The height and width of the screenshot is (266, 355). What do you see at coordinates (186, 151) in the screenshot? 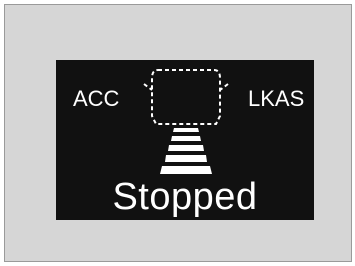
I see `lane-stripes-icon` at bounding box center [186, 151].